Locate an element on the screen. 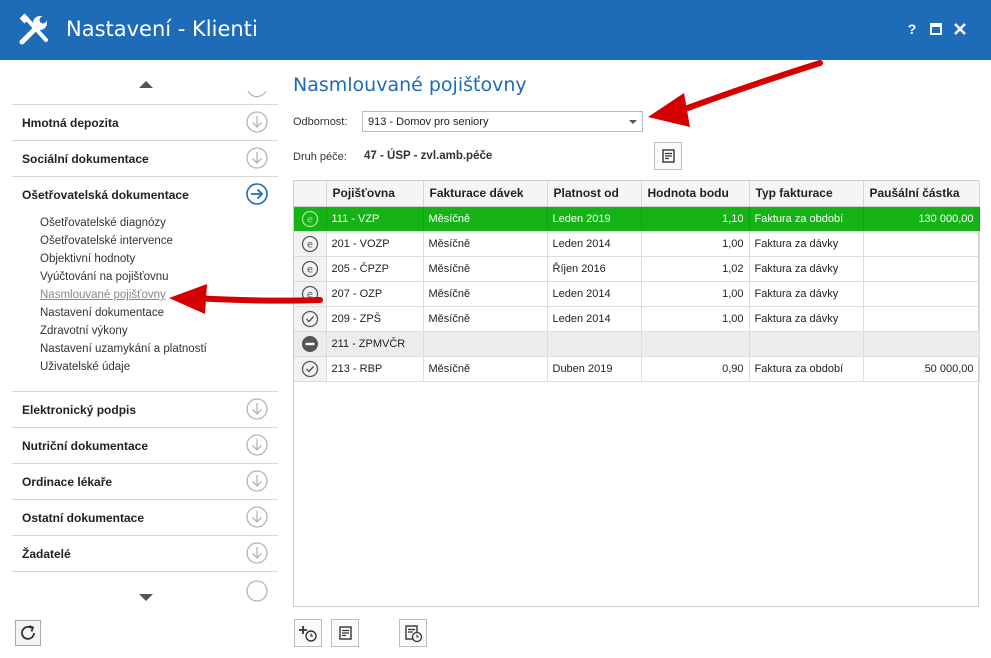 The height and width of the screenshot is (658, 991). cell-platnost: Říjen 2016 is located at coordinates (594, 269).